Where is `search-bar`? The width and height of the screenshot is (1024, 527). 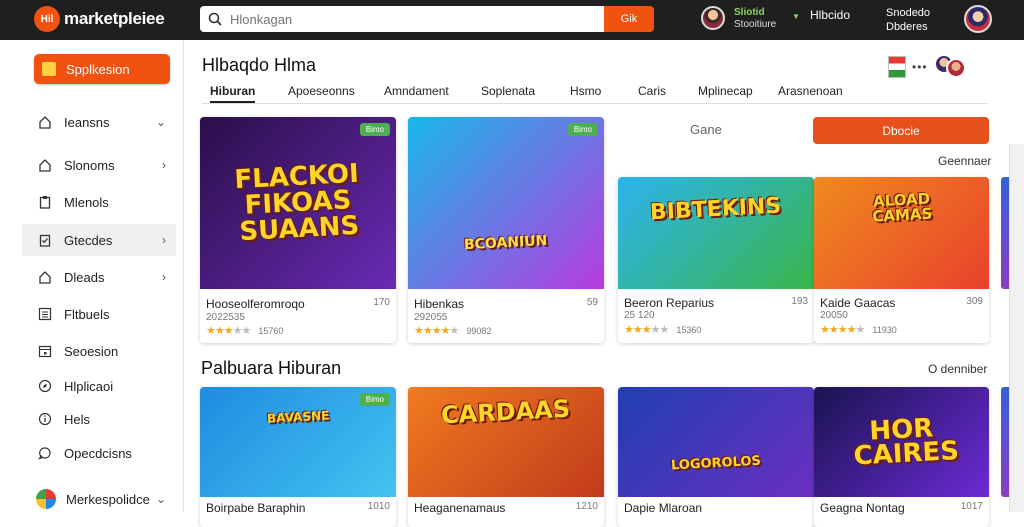
search-bar is located at coordinates (402, 19).